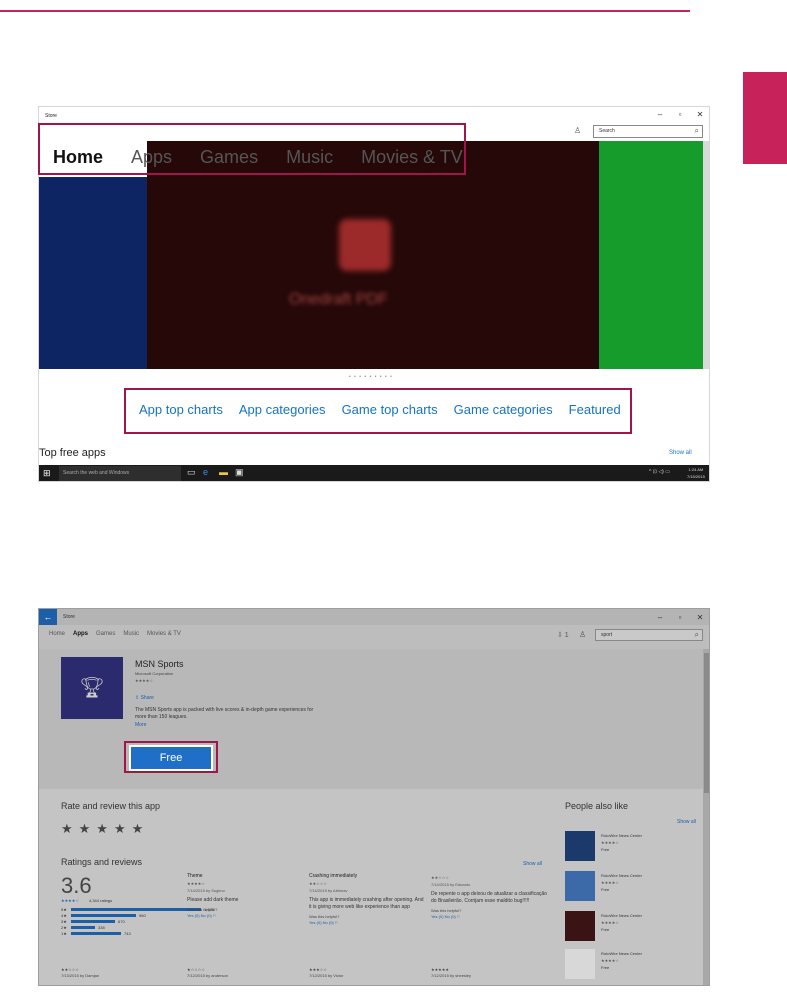 Image resolution: width=787 pixels, height=1008 pixels. I want to click on store-nav: Home Apps Games Music Movies & TV, so click(119, 634).